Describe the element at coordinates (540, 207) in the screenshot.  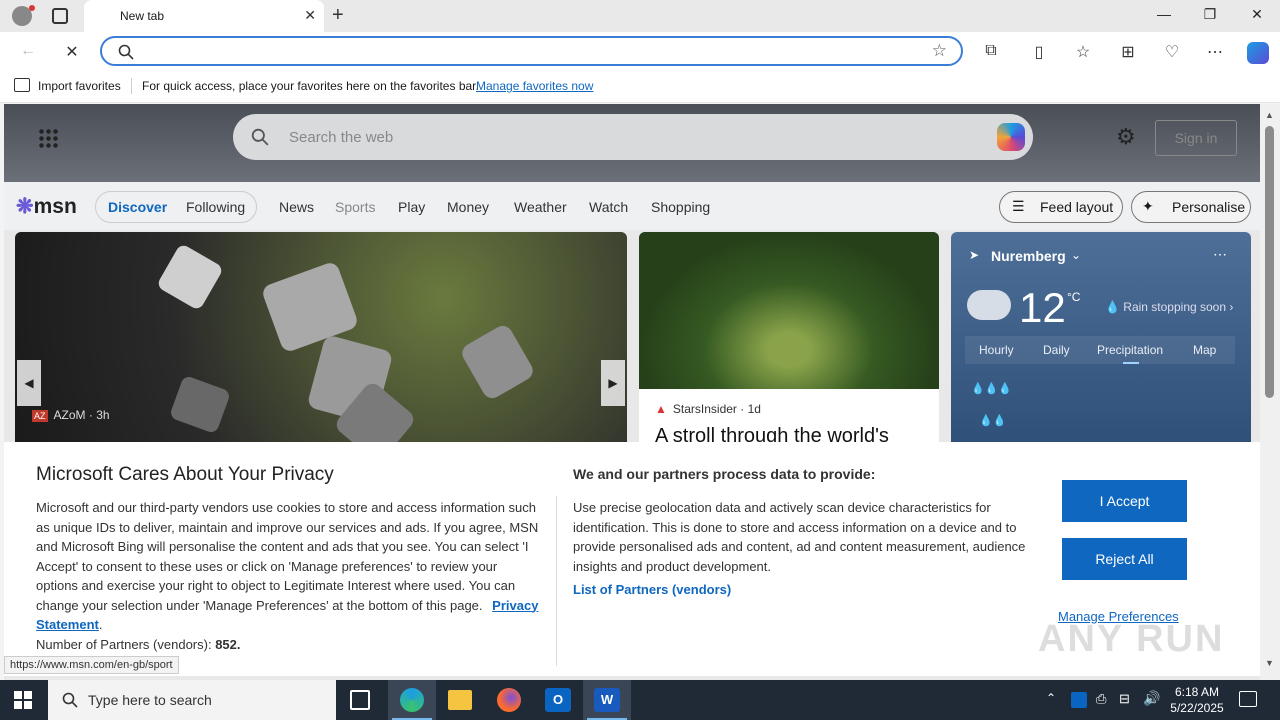
I see `nav-weather: Weather` at that location.